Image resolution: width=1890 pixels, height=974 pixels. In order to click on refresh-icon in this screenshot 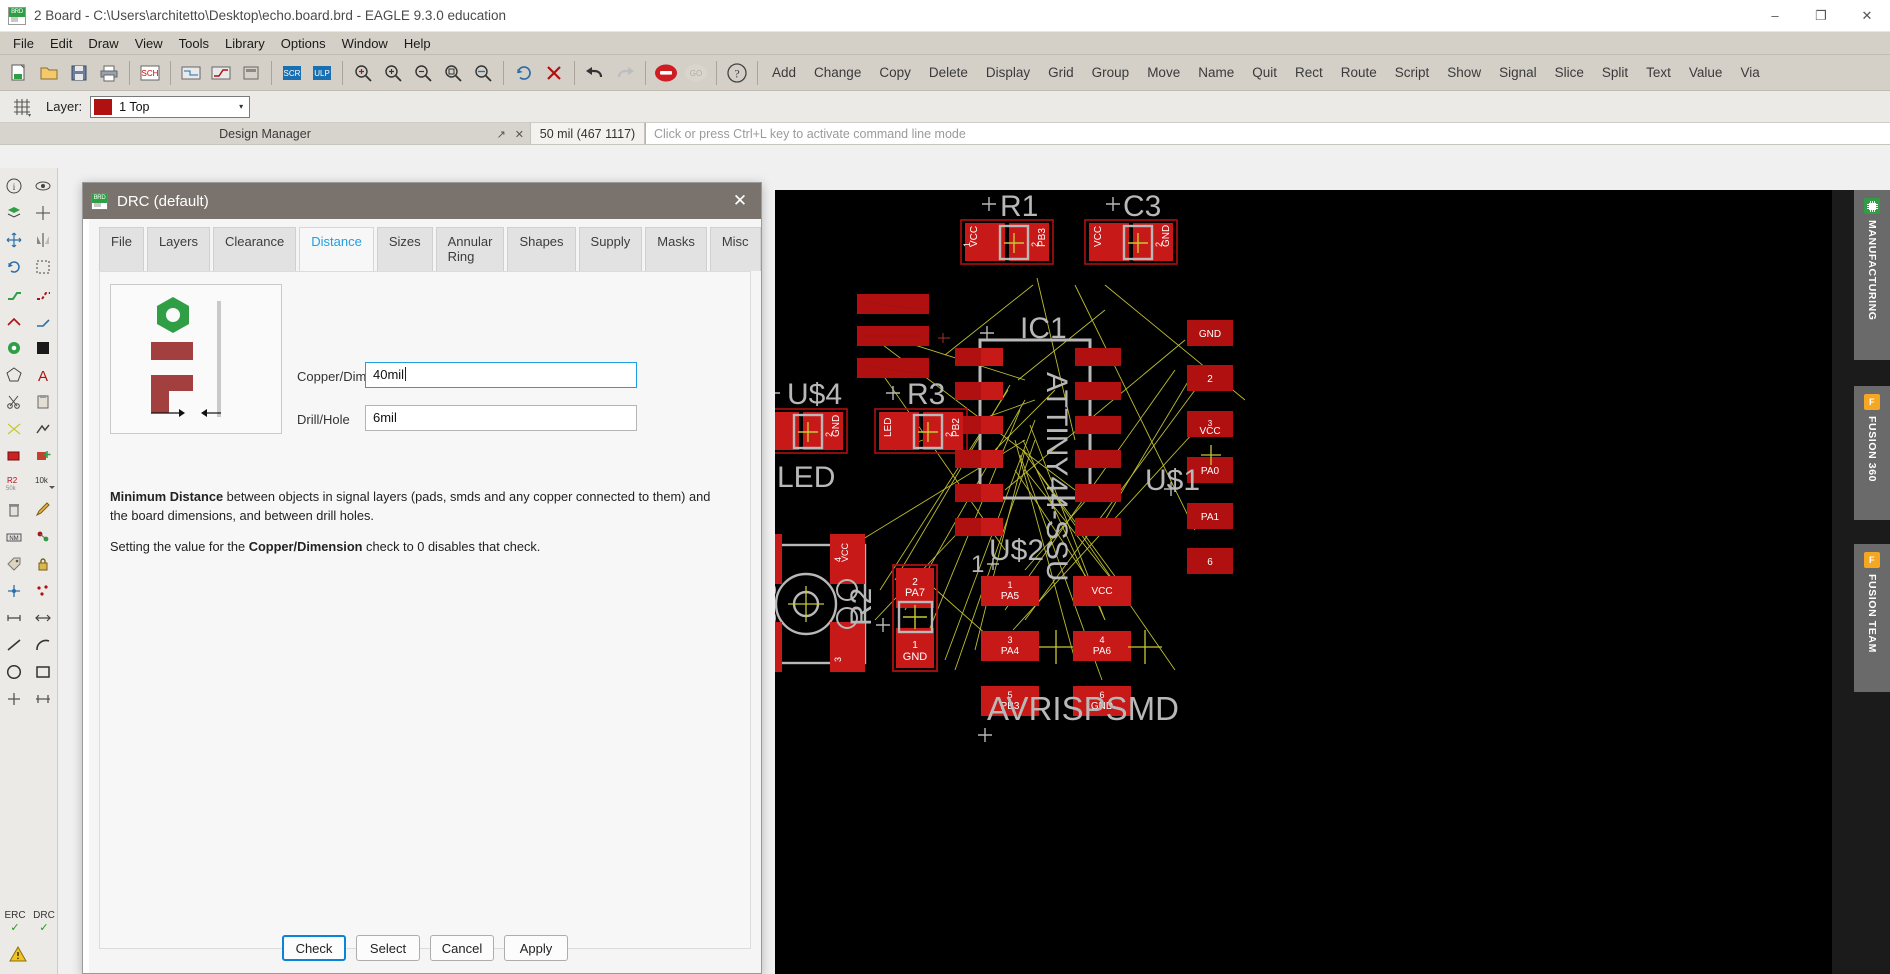, I will do `click(524, 73)`.